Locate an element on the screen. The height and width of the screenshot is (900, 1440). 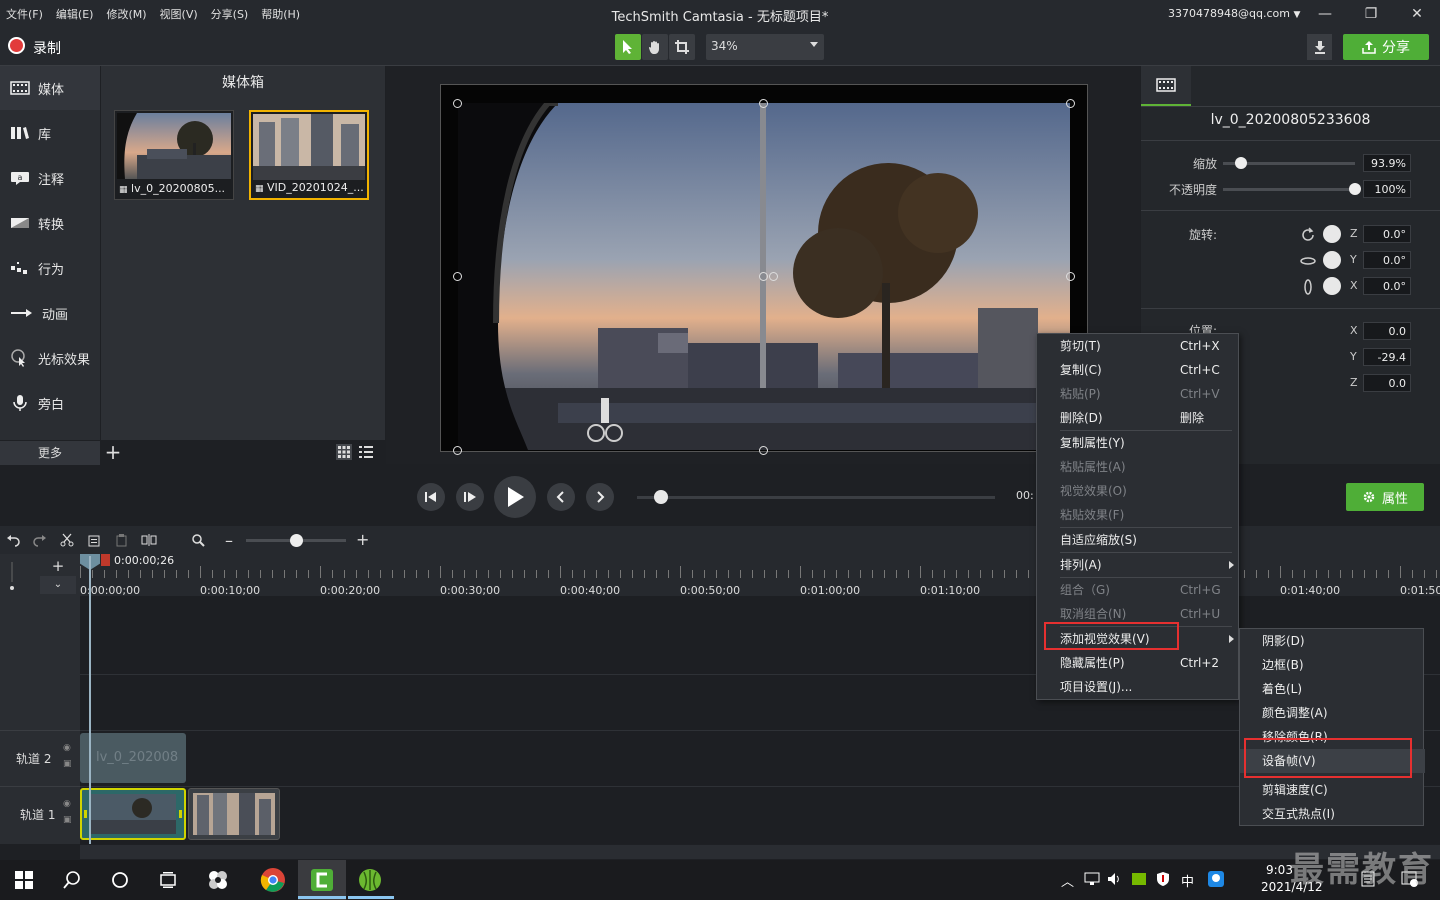
redo-icon is located at coordinates (40, 540).